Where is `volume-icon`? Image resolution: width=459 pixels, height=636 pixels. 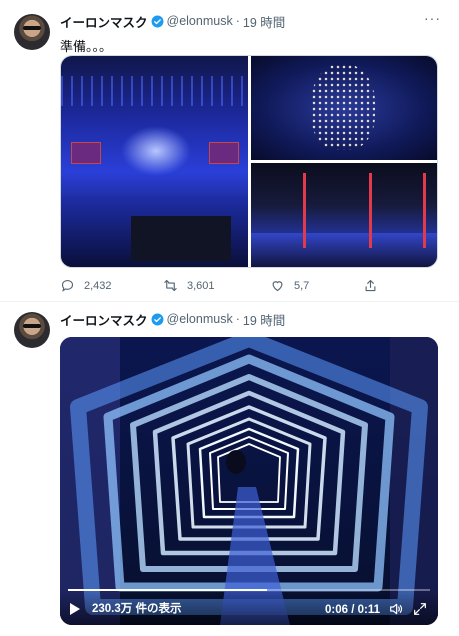 volume-icon is located at coordinates (396, 609).